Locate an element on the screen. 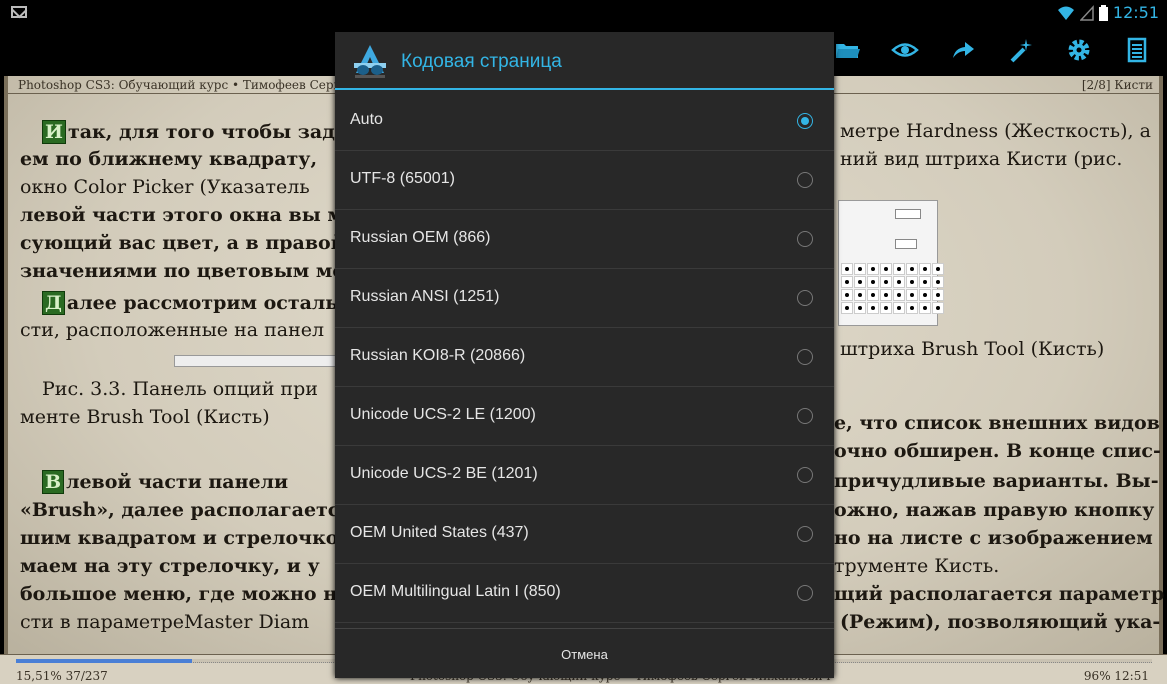 This screenshot has width=1167, height=684. text-line: значениями по цветовым мо is located at coordinates (183, 271).